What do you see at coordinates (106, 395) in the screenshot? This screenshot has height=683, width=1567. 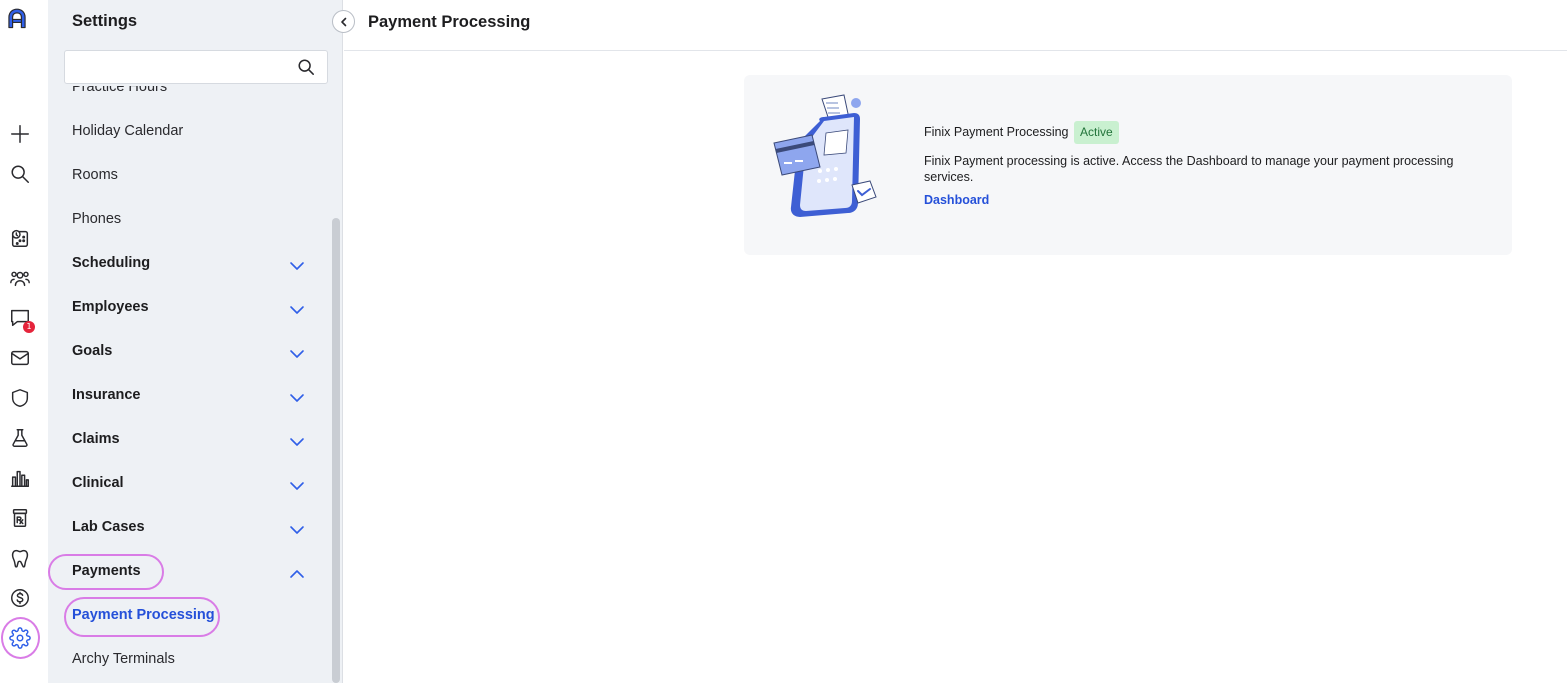 I see `sidebar-group-insurance: Insurance` at bounding box center [106, 395].